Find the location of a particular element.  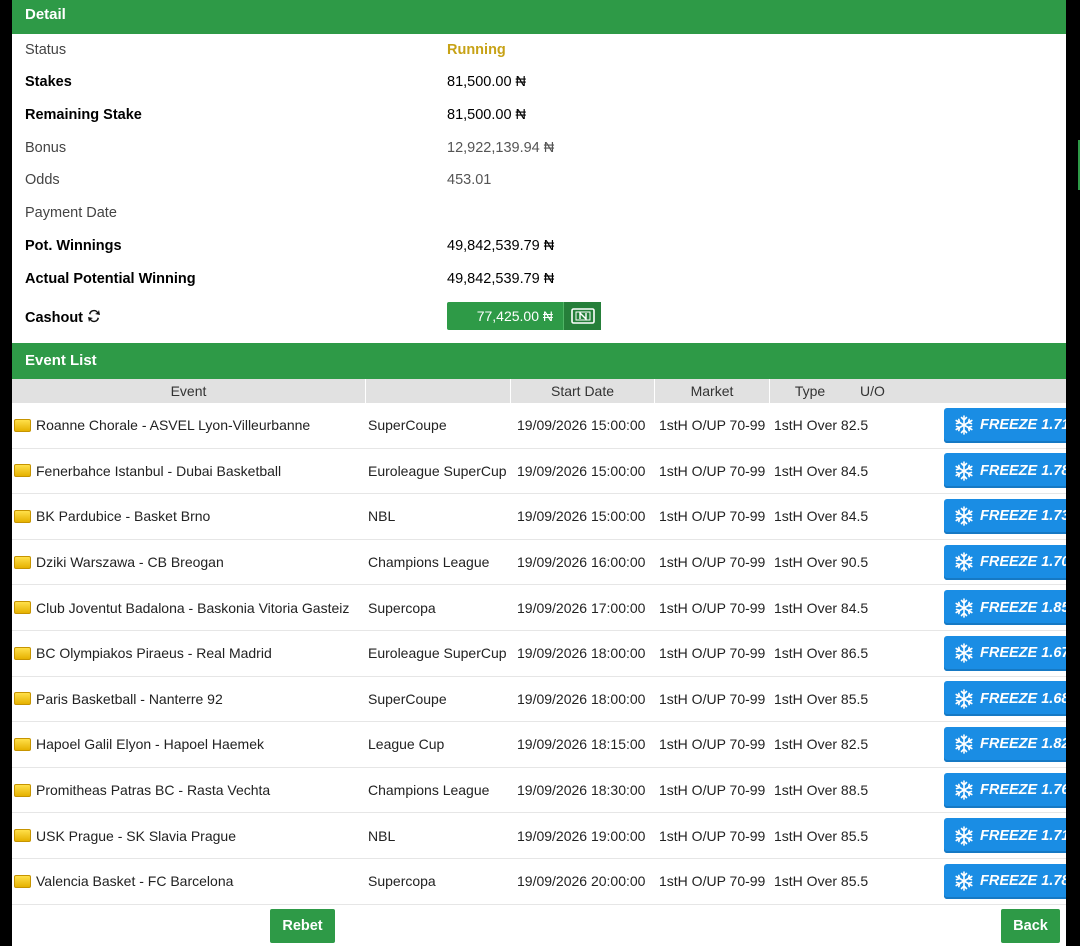

col-start-date: Start Date is located at coordinates (583, 391).